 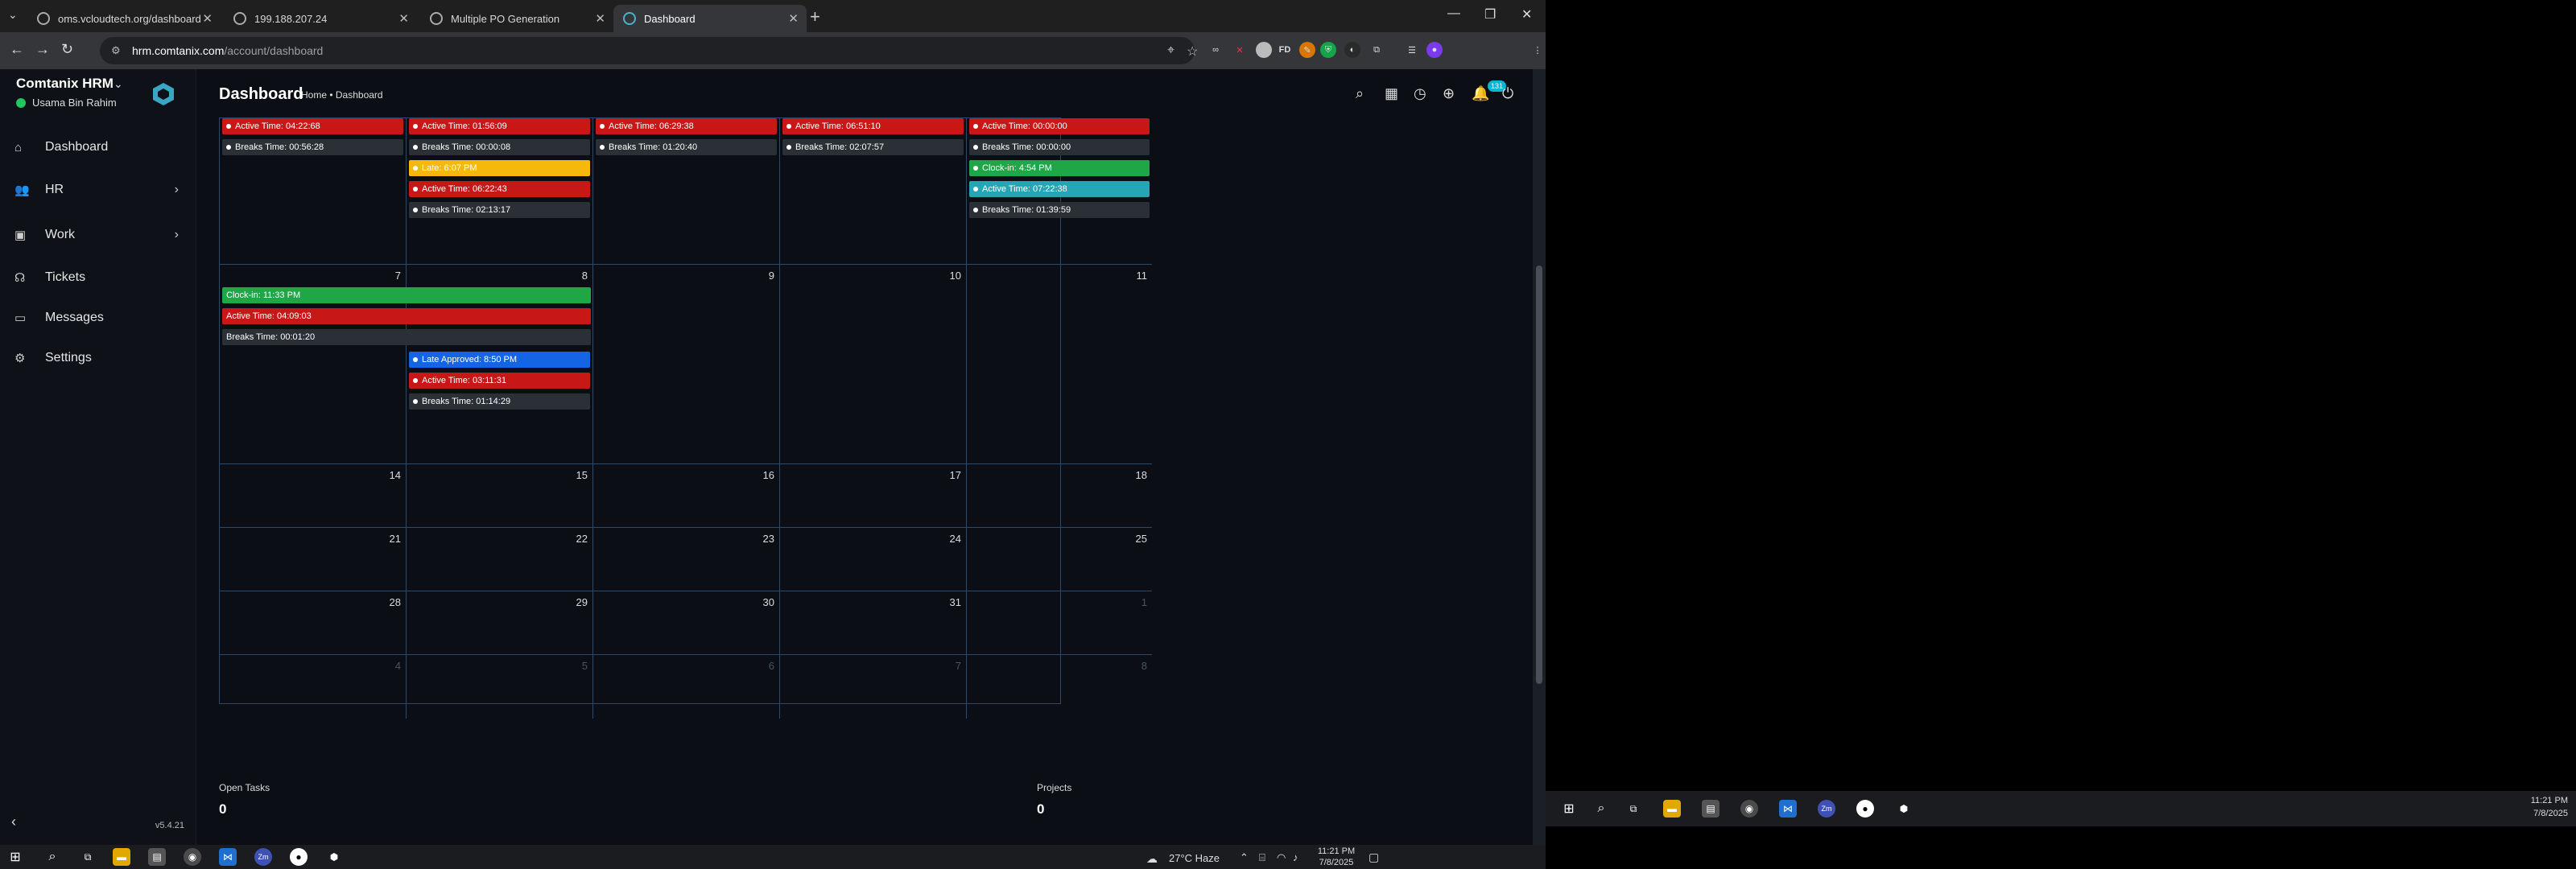 I want to click on sidebar-item-work: ▣ Work ›, so click(x=98, y=234).